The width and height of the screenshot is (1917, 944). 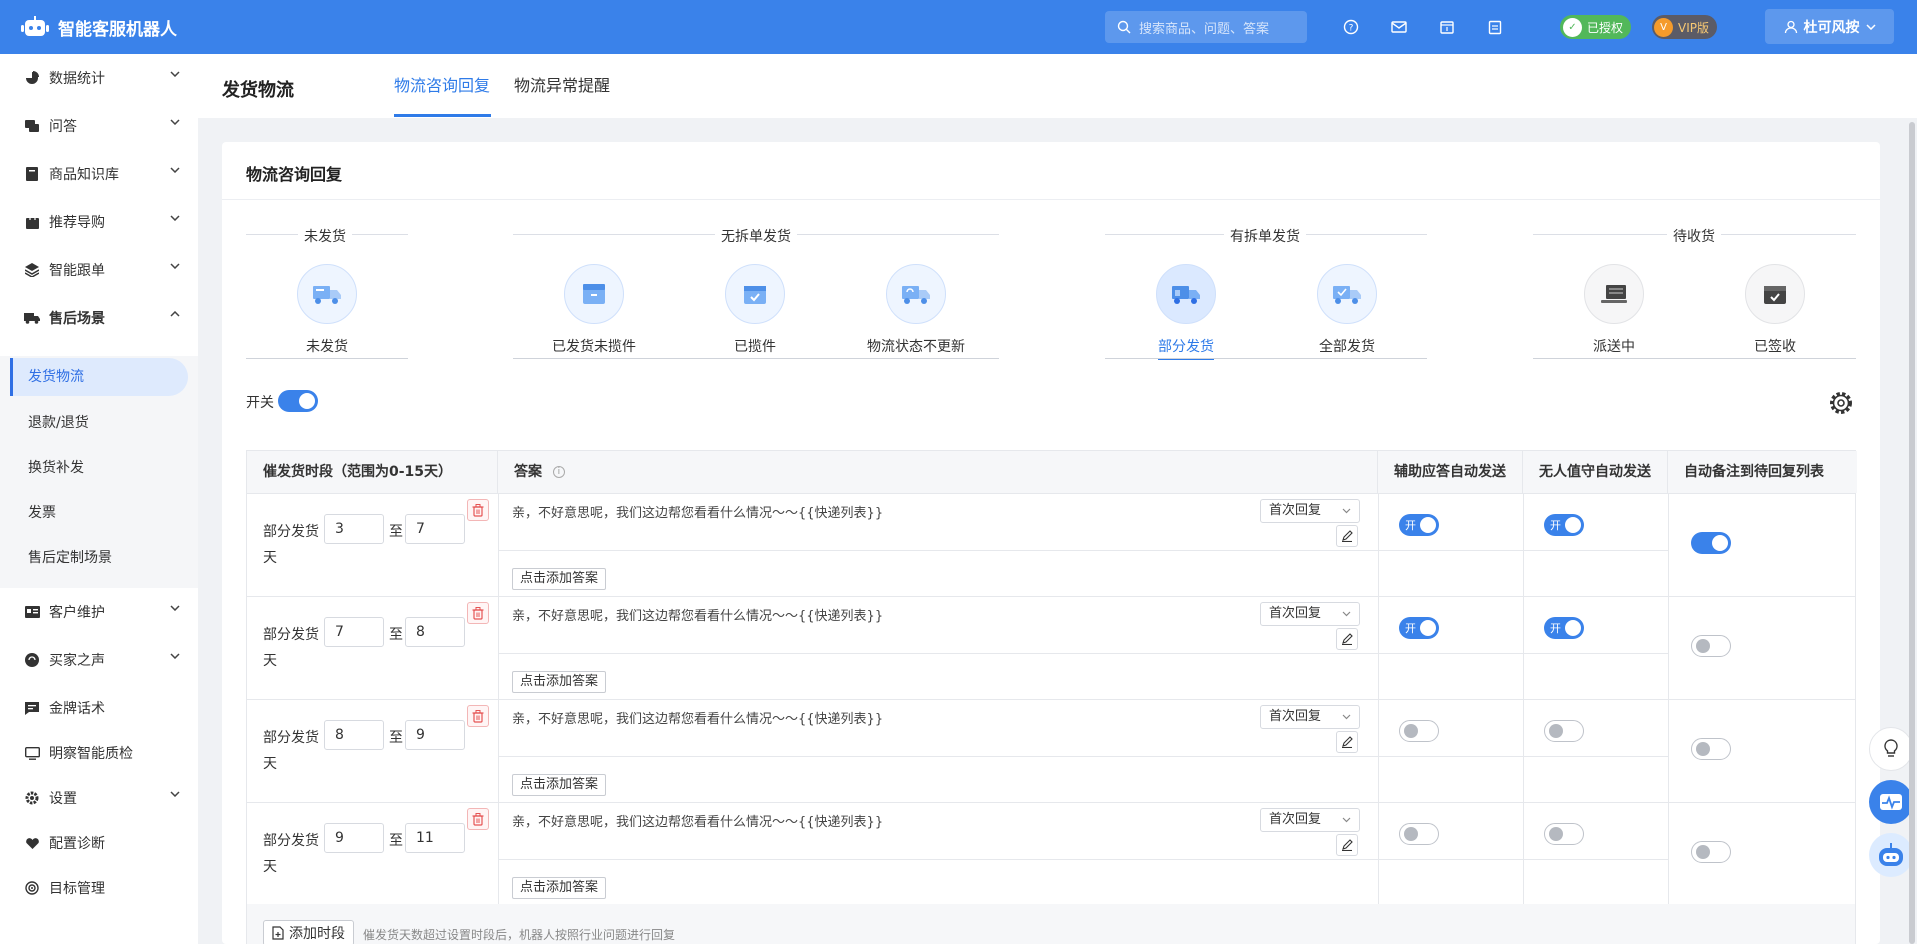 What do you see at coordinates (594, 310) in the screenshot?
I see `status-shipped-not-collected: 已发货未揽件` at bounding box center [594, 310].